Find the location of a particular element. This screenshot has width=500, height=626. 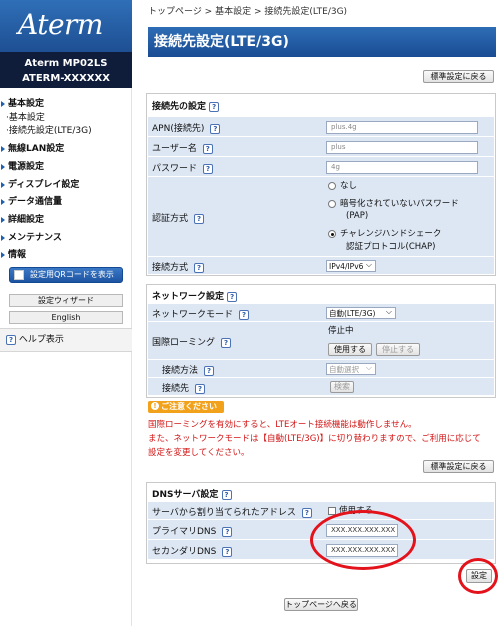

roaming-method-label-text: 接続方法 is located at coordinates (180, 371).